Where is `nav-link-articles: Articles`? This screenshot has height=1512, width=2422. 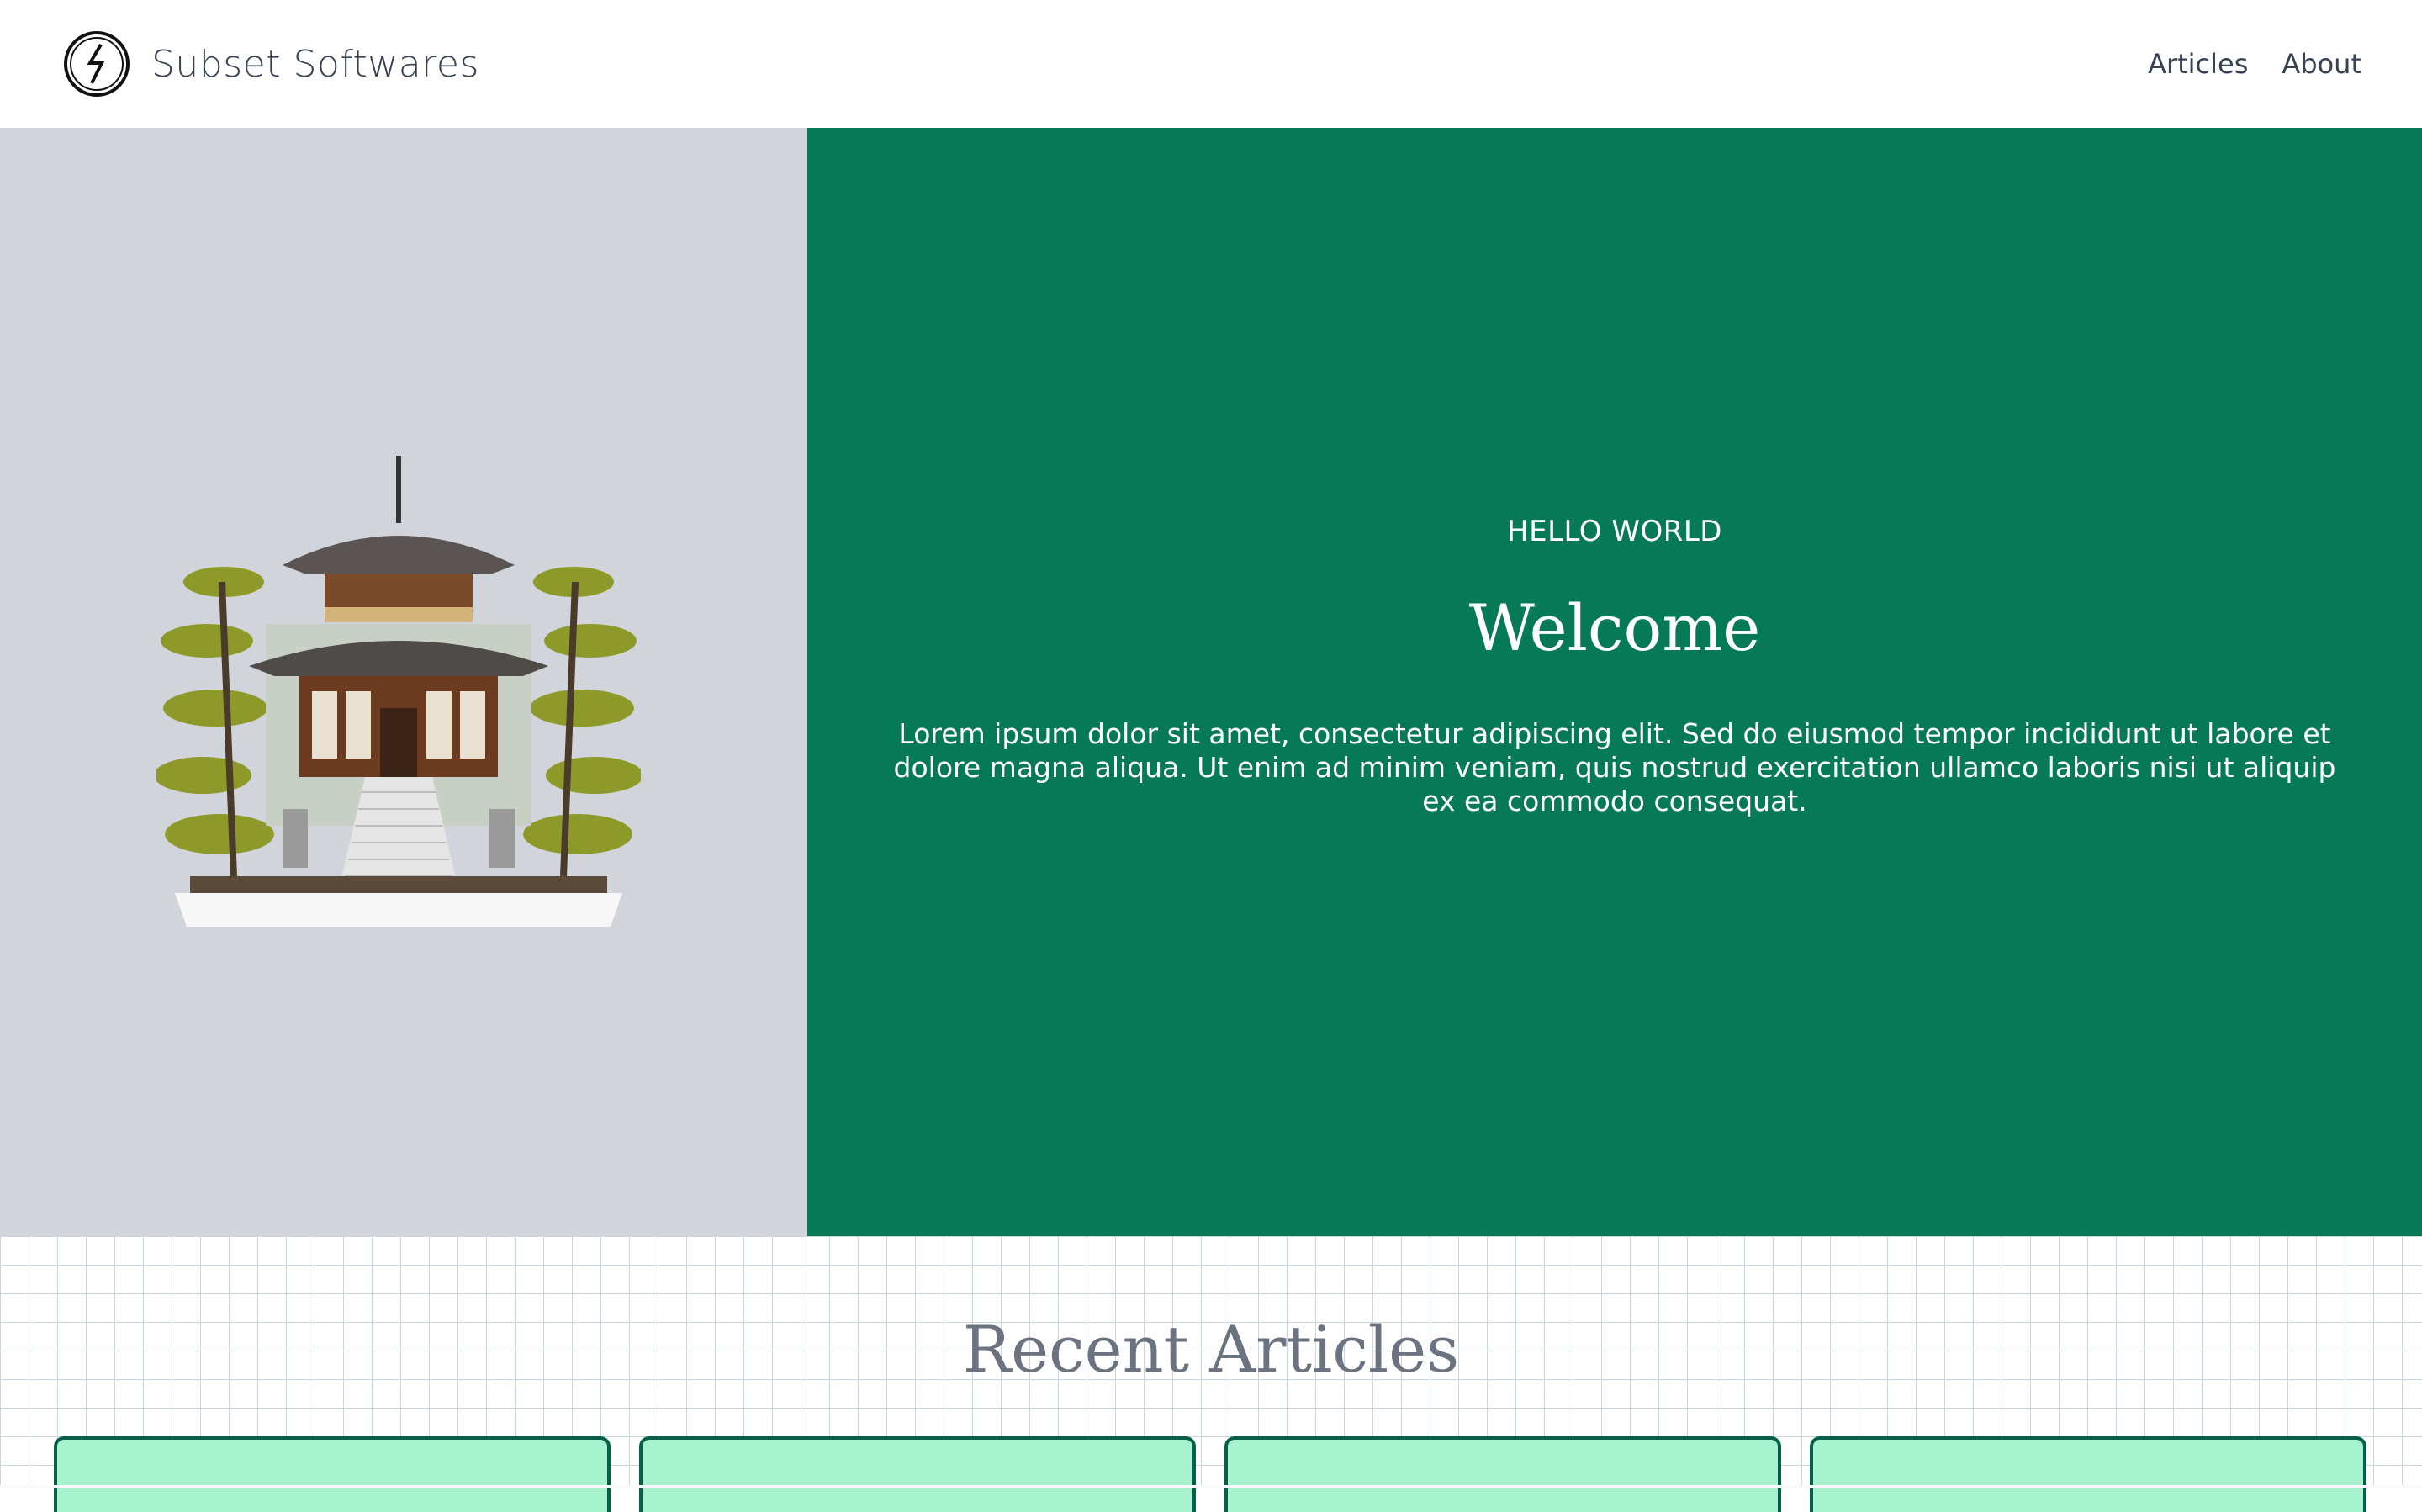
nav-link-articles: Articles is located at coordinates (2198, 64).